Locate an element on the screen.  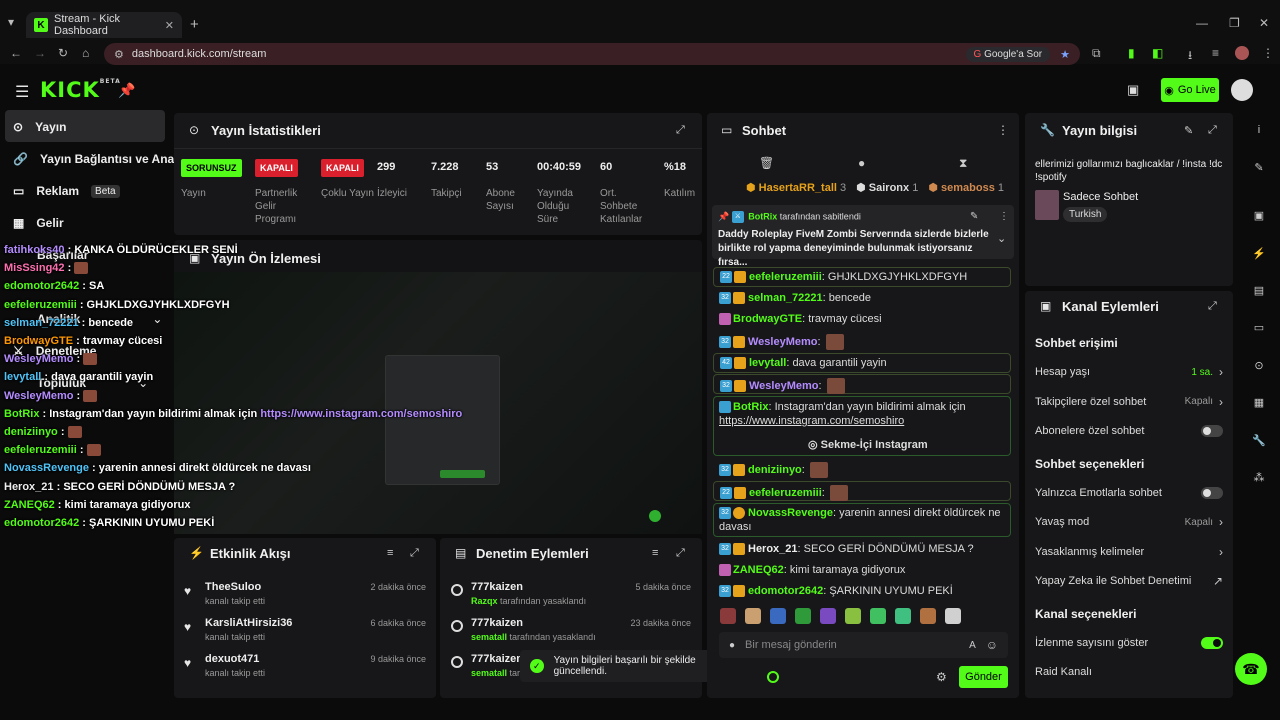
settings-row: Abonelere özel sohbet is located at coordinates (1129, 431).